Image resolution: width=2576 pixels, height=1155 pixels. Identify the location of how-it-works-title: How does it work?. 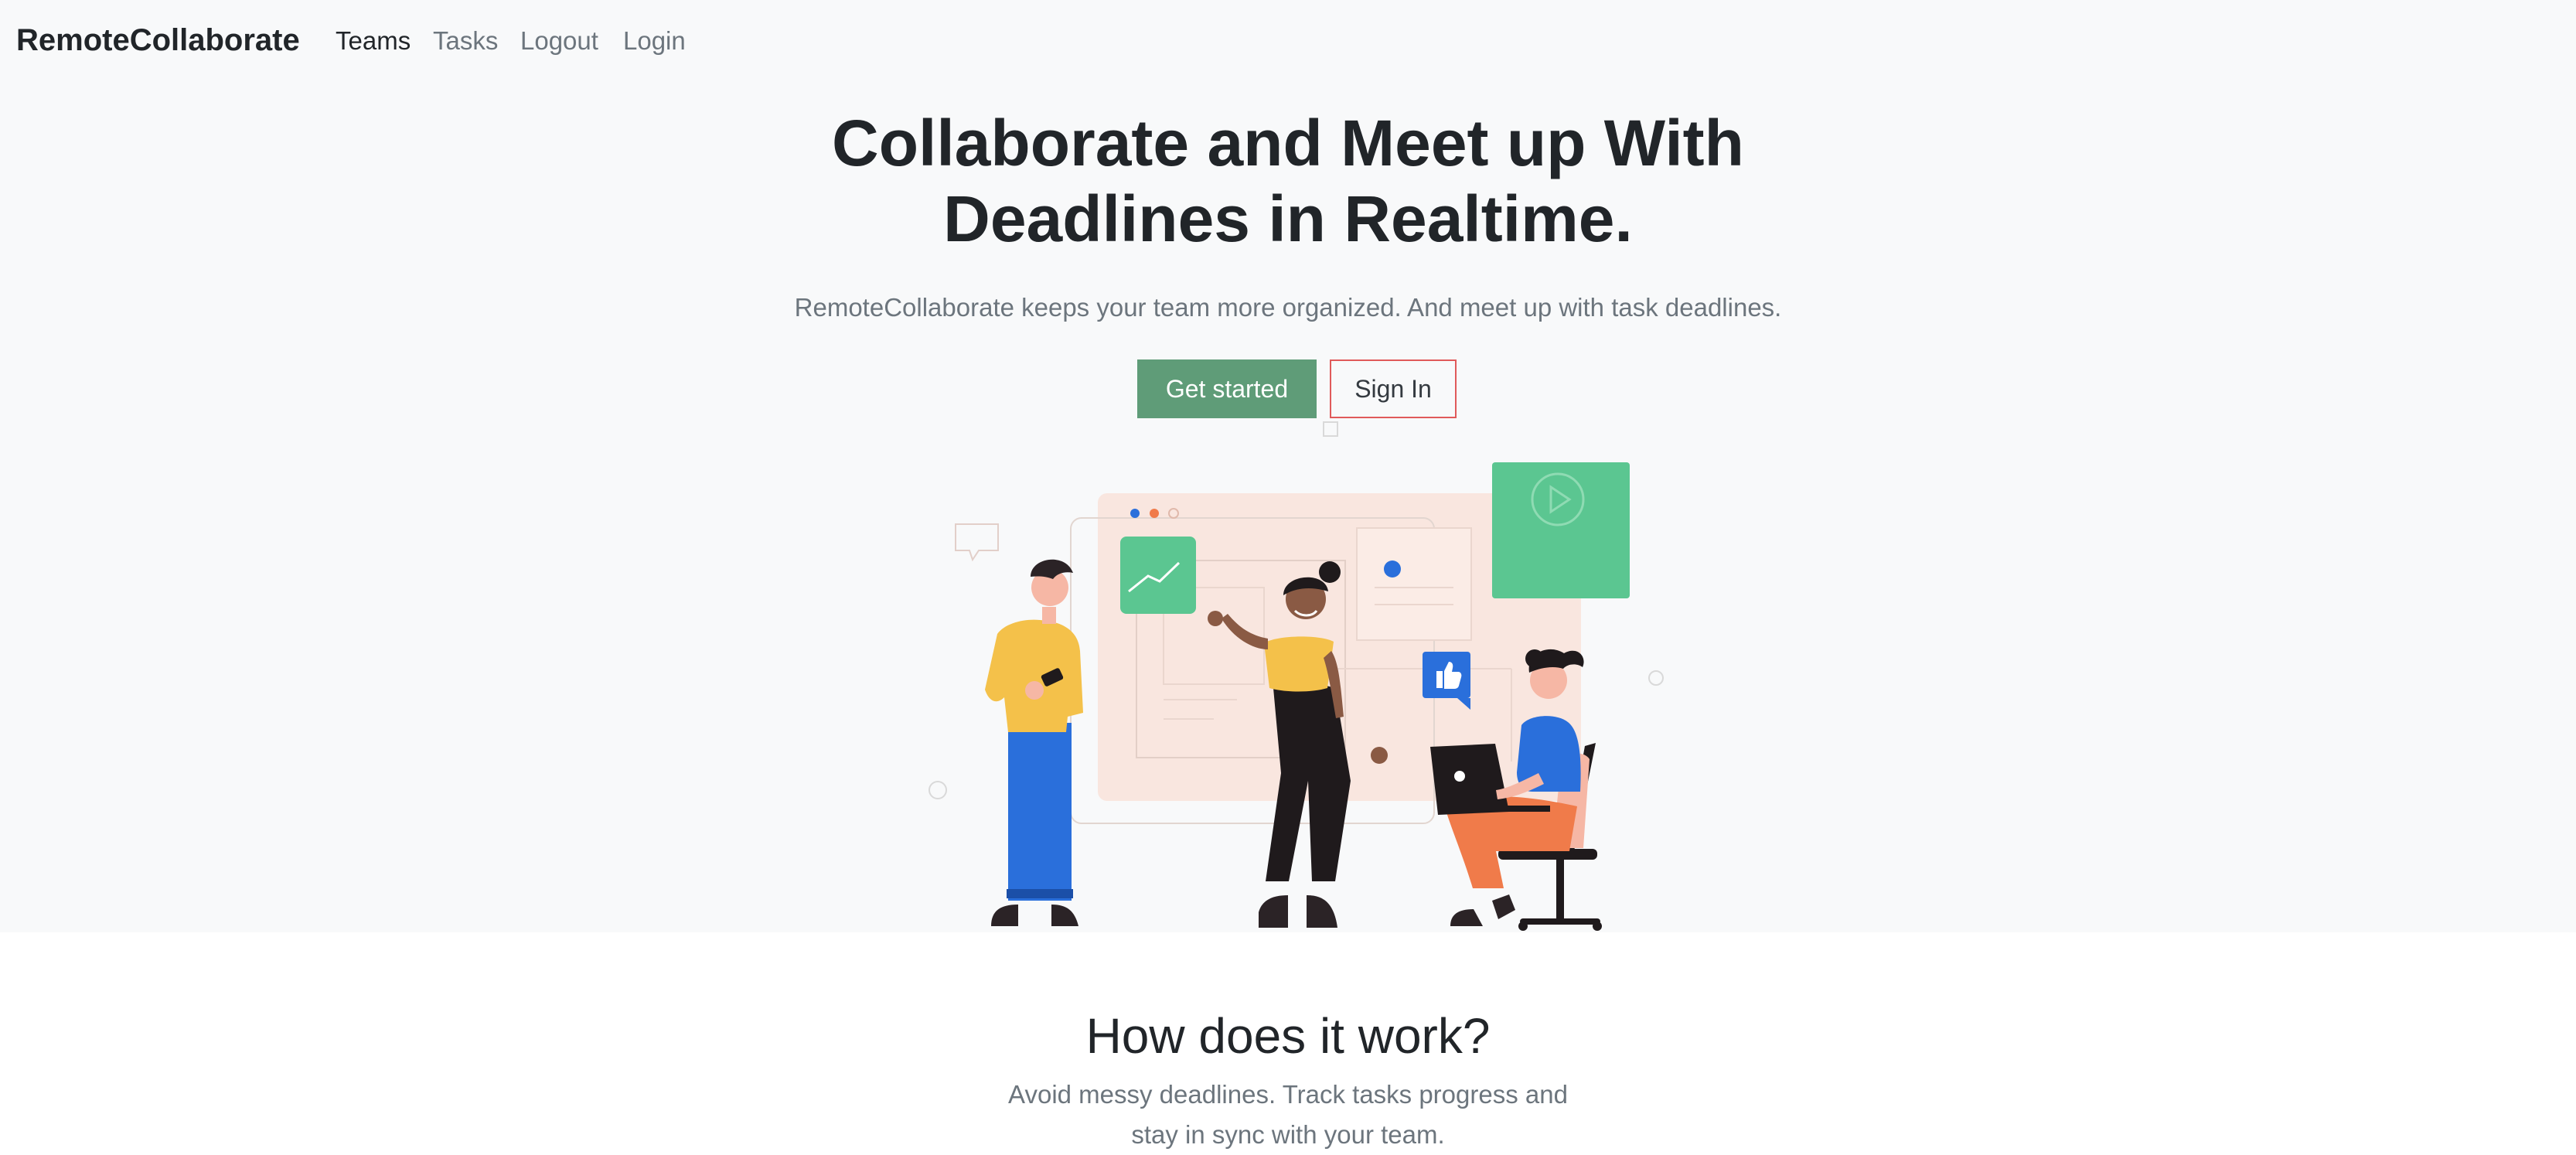
(1288, 1036).